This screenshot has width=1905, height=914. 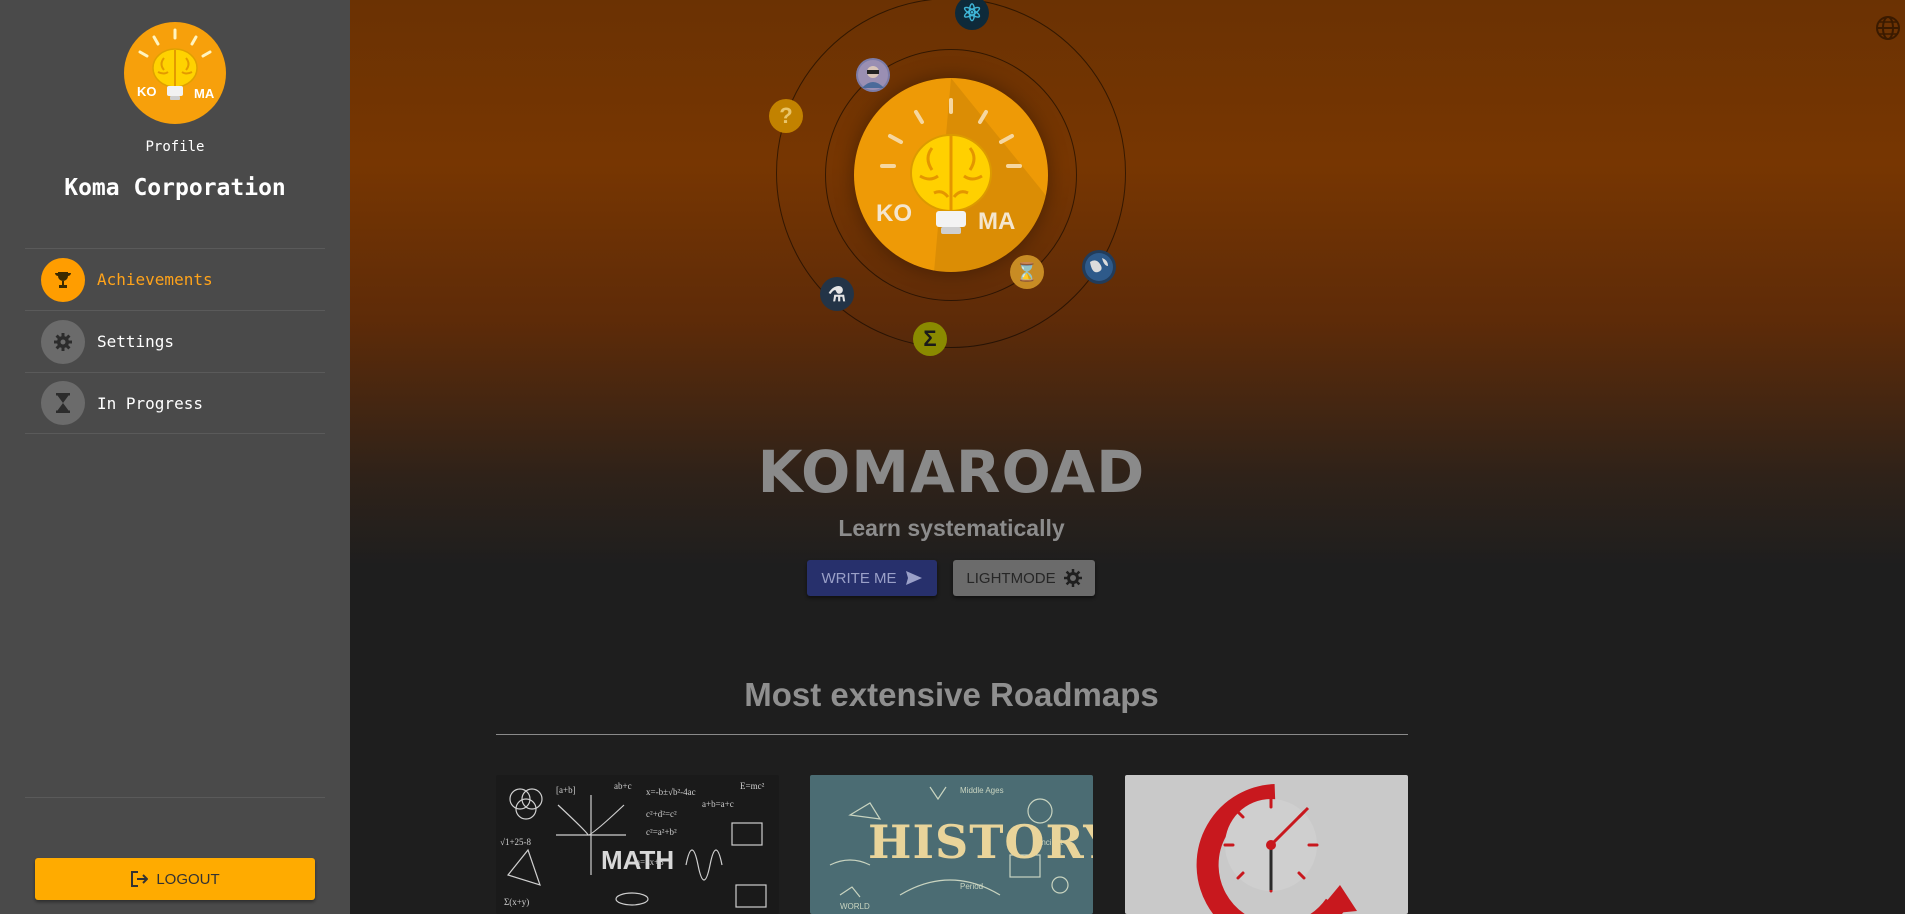 What do you see at coordinates (63, 341) in the screenshot?
I see `gear-icon` at bounding box center [63, 341].